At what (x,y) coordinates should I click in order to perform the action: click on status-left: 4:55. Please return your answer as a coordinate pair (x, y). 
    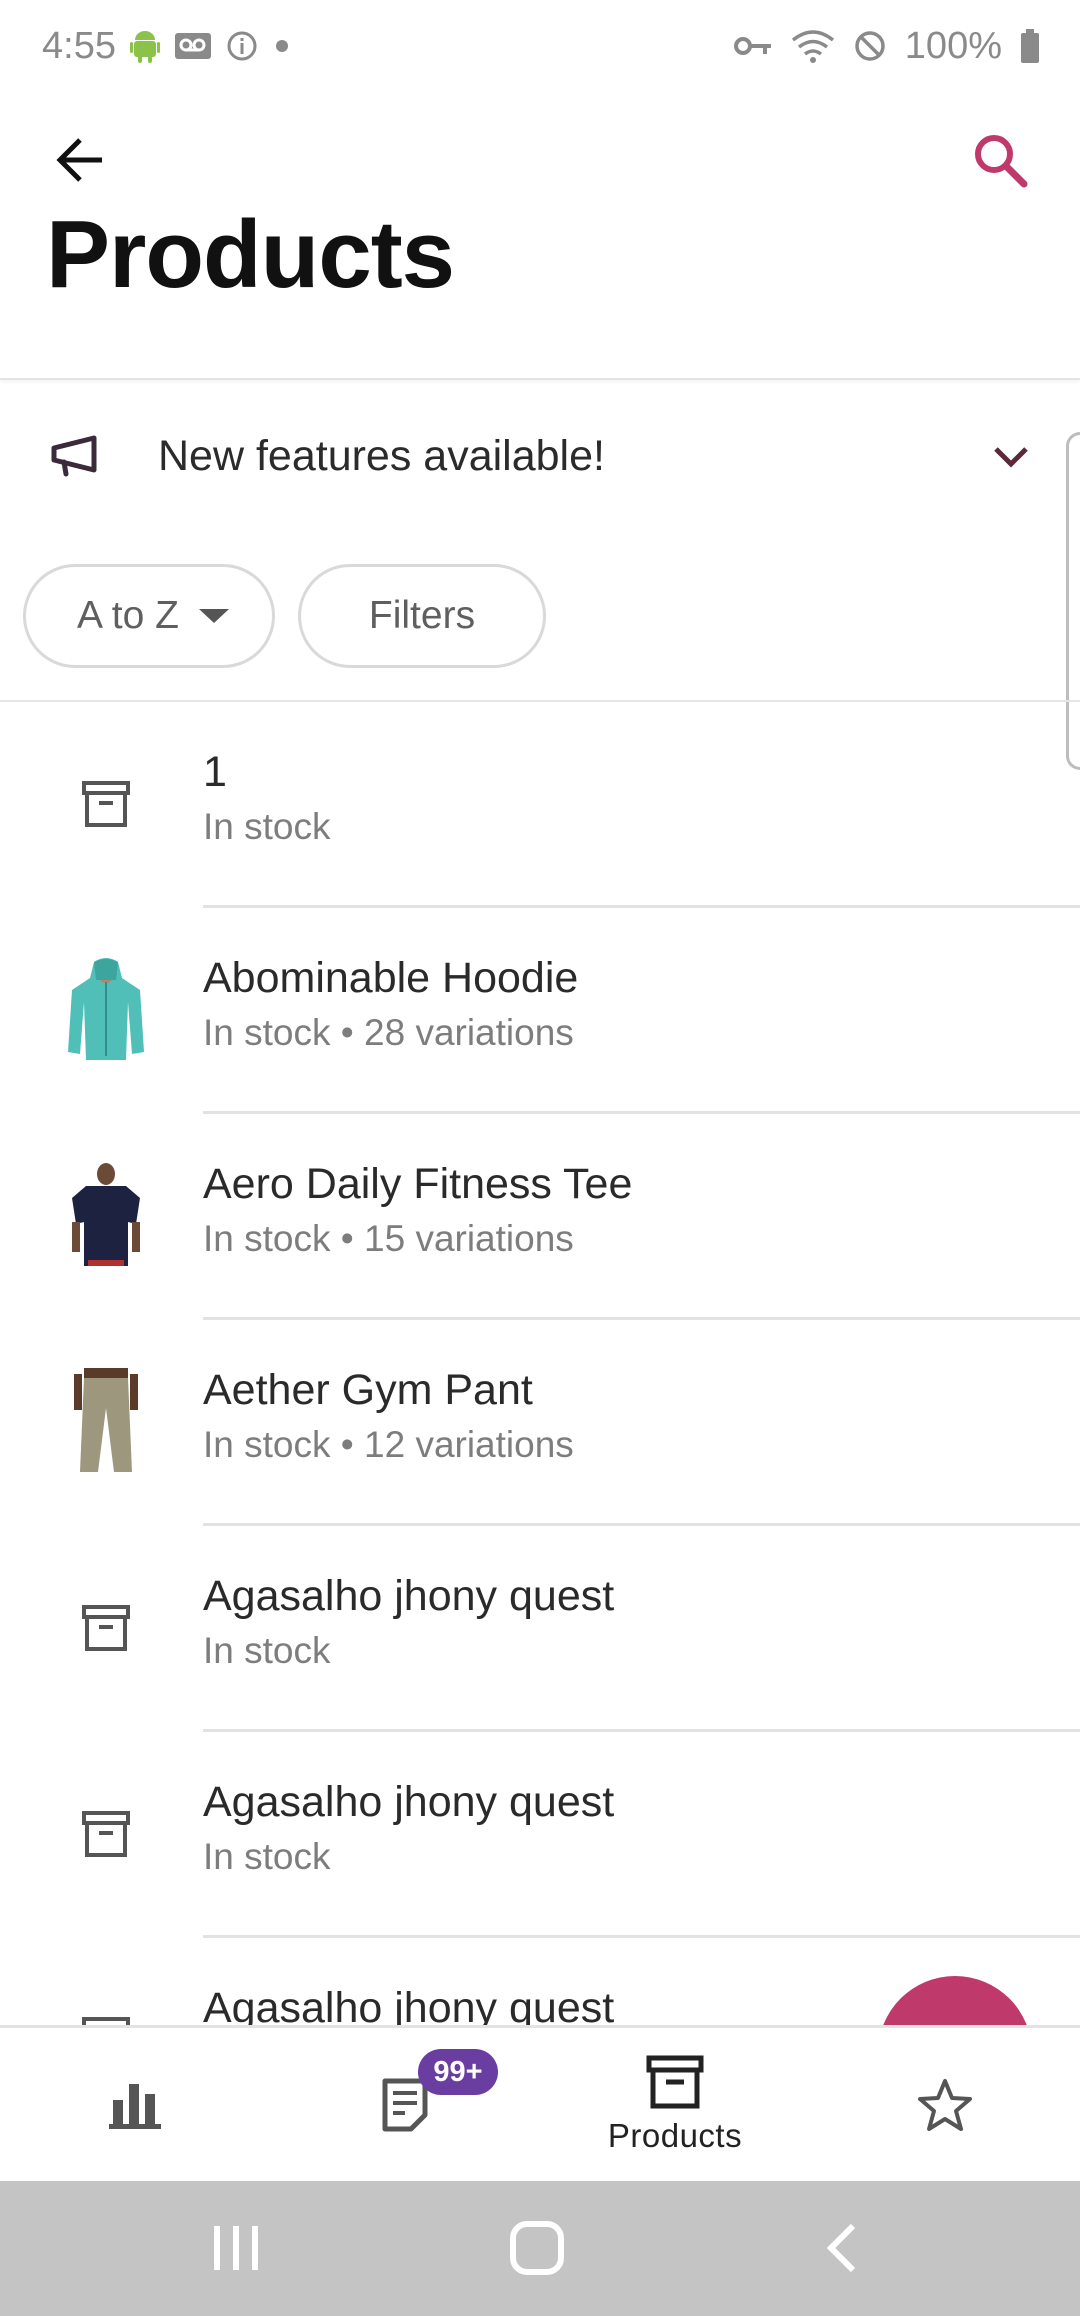
    Looking at the image, I should click on (167, 46).